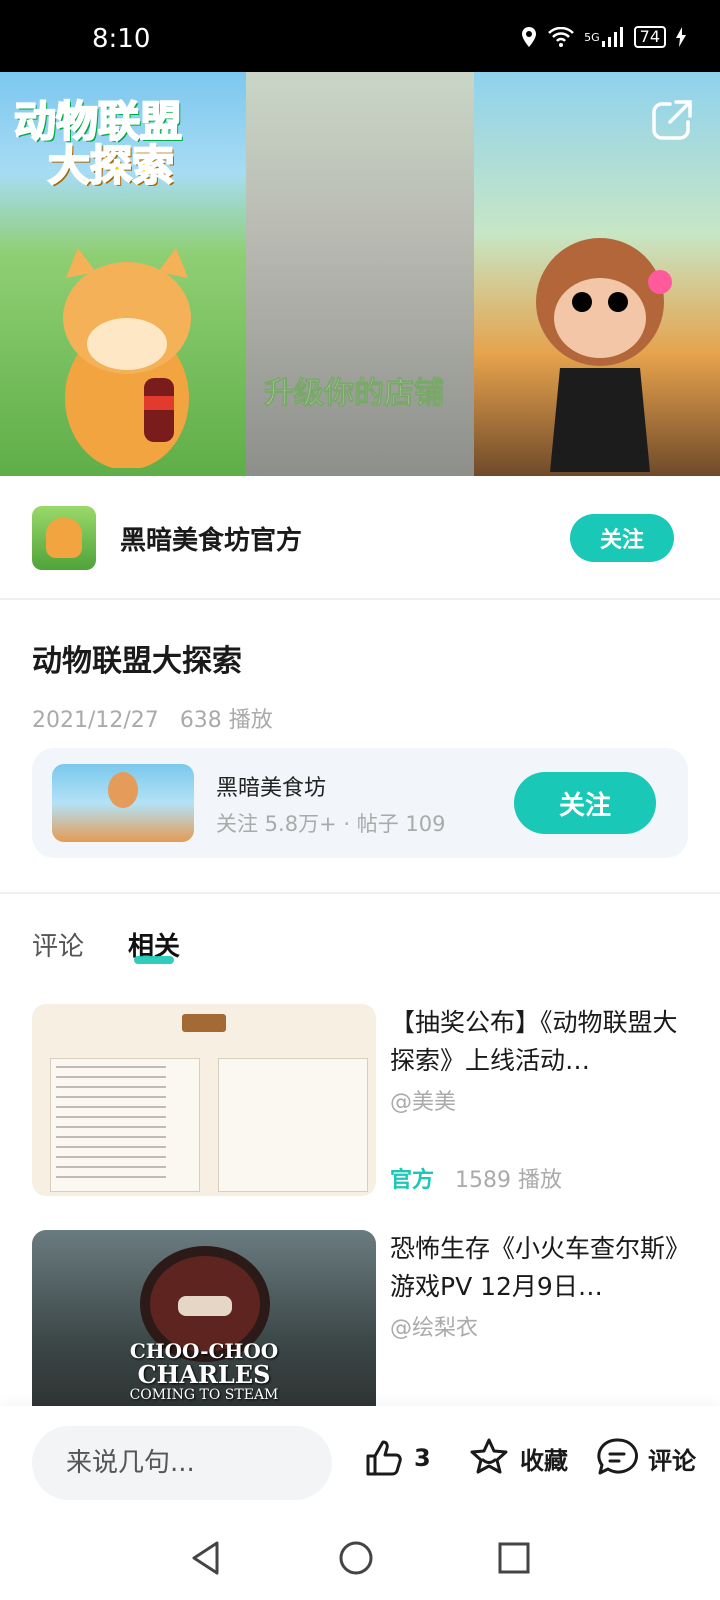  I want to click on thumb-list-lines, so click(111, 1126).